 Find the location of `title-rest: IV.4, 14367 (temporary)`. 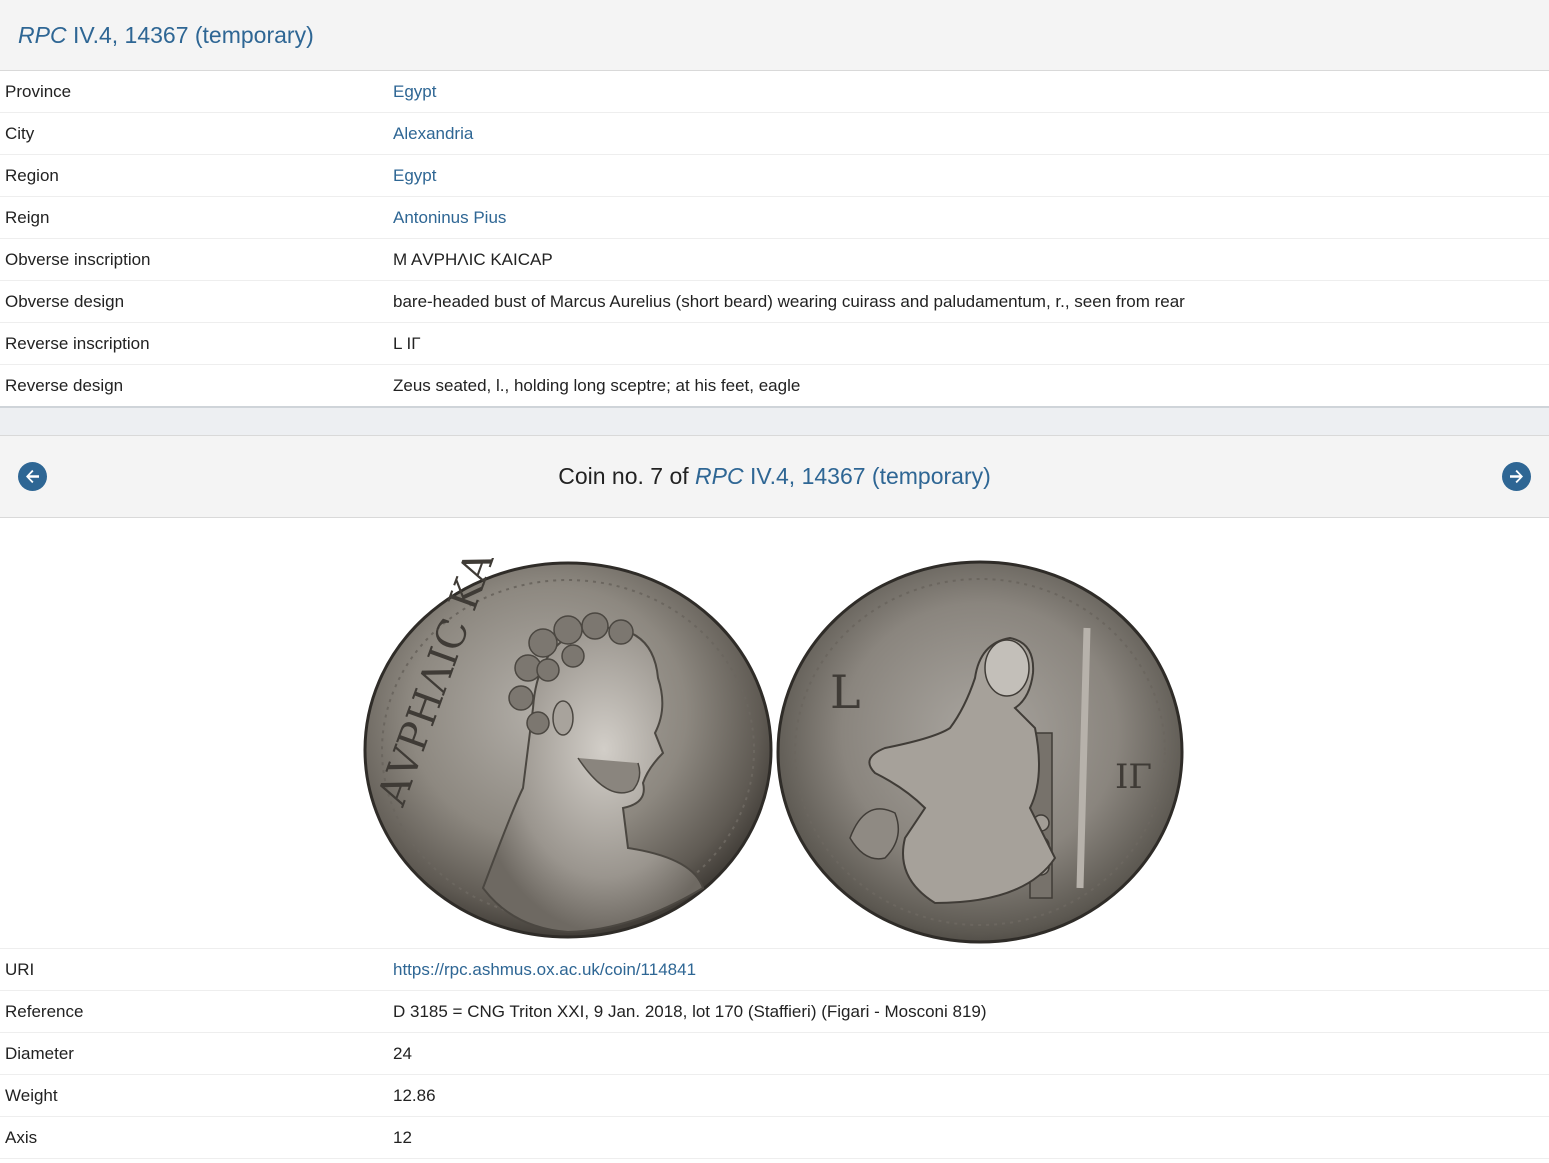

title-rest: IV.4, 14367 (temporary) is located at coordinates (190, 34).